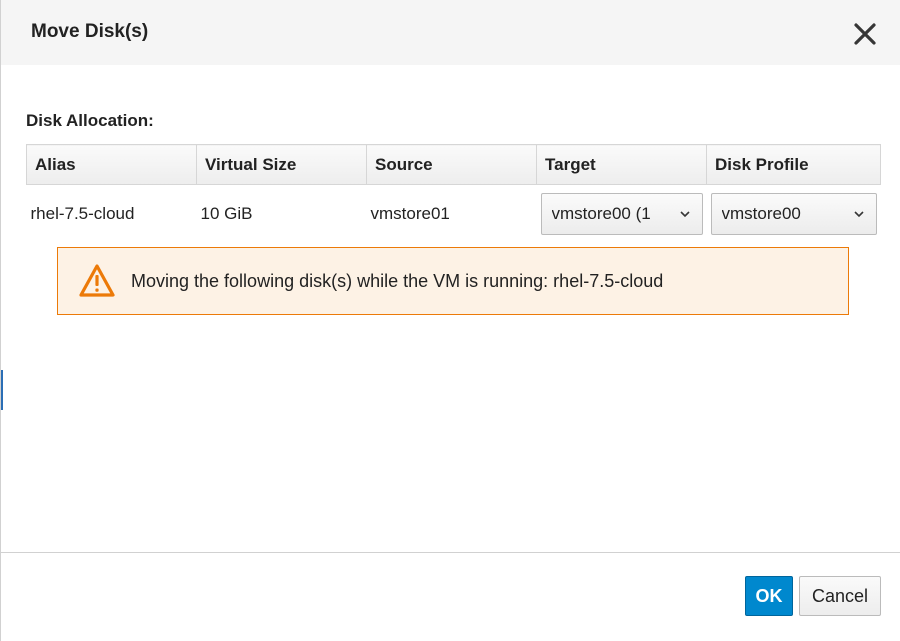  What do you see at coordinates (761, 213) in the screenshot?
I see `disk-profile-select-value: vmstore00` at bounding box center [761, 213].